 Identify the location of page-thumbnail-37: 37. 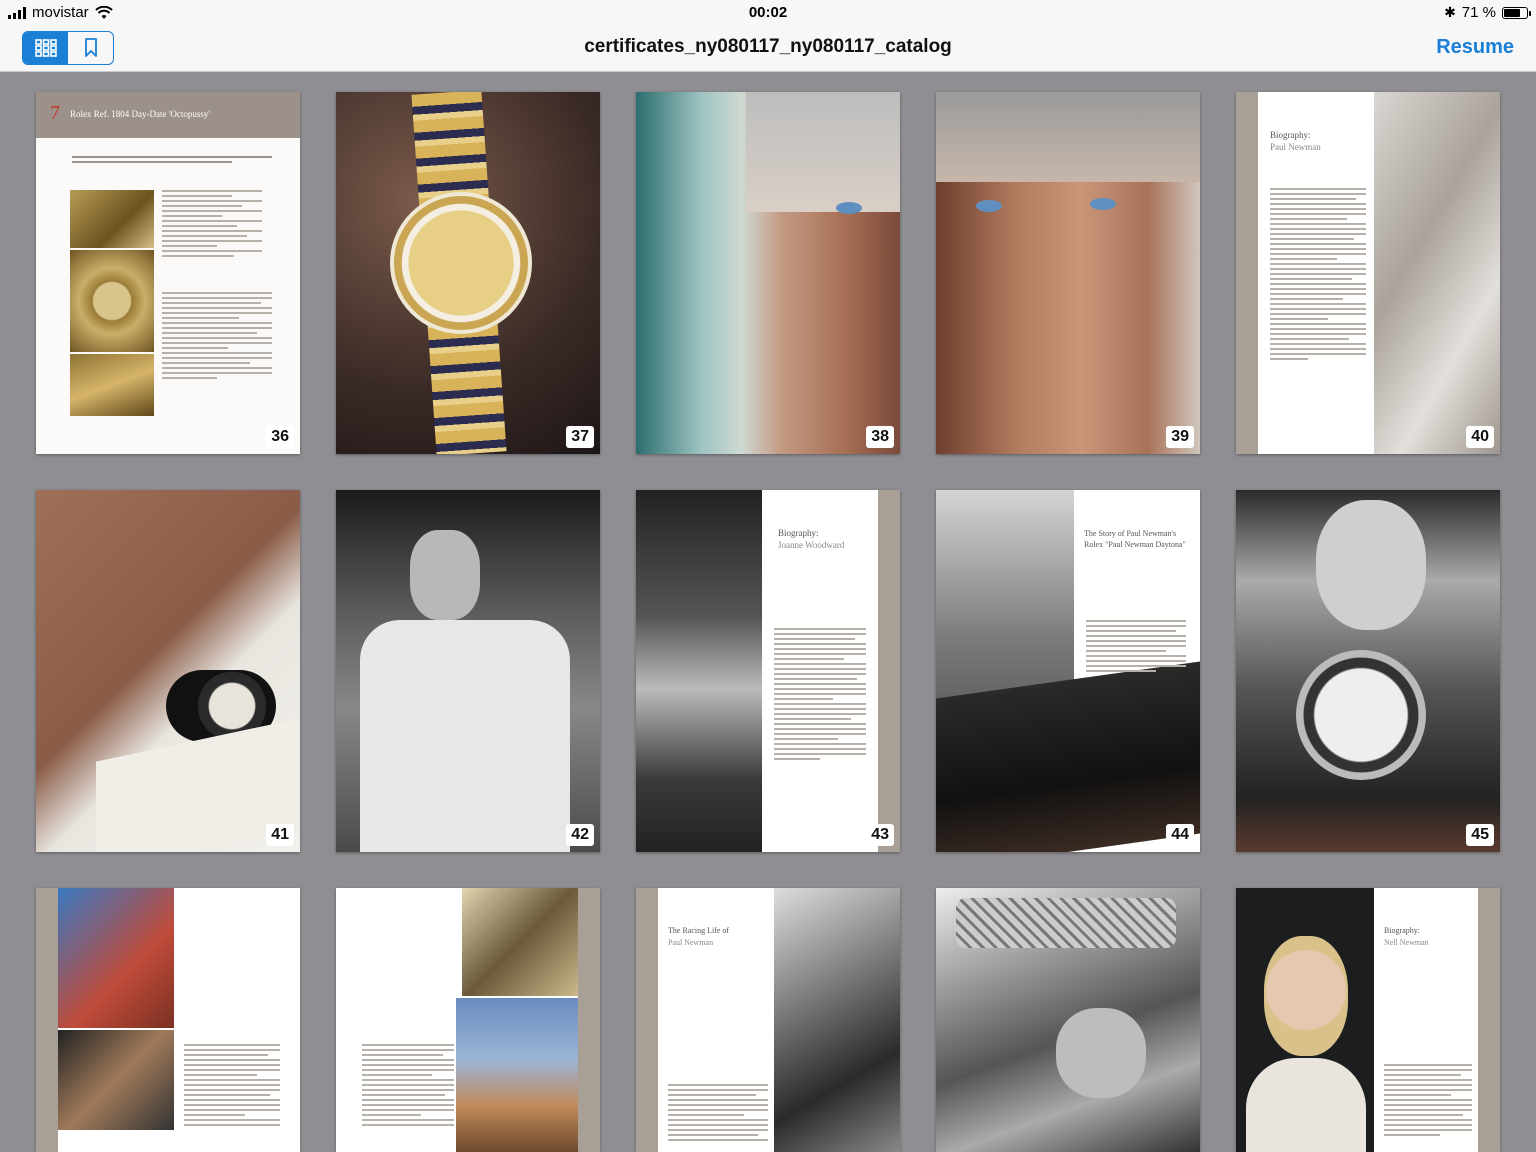
(468, 273).